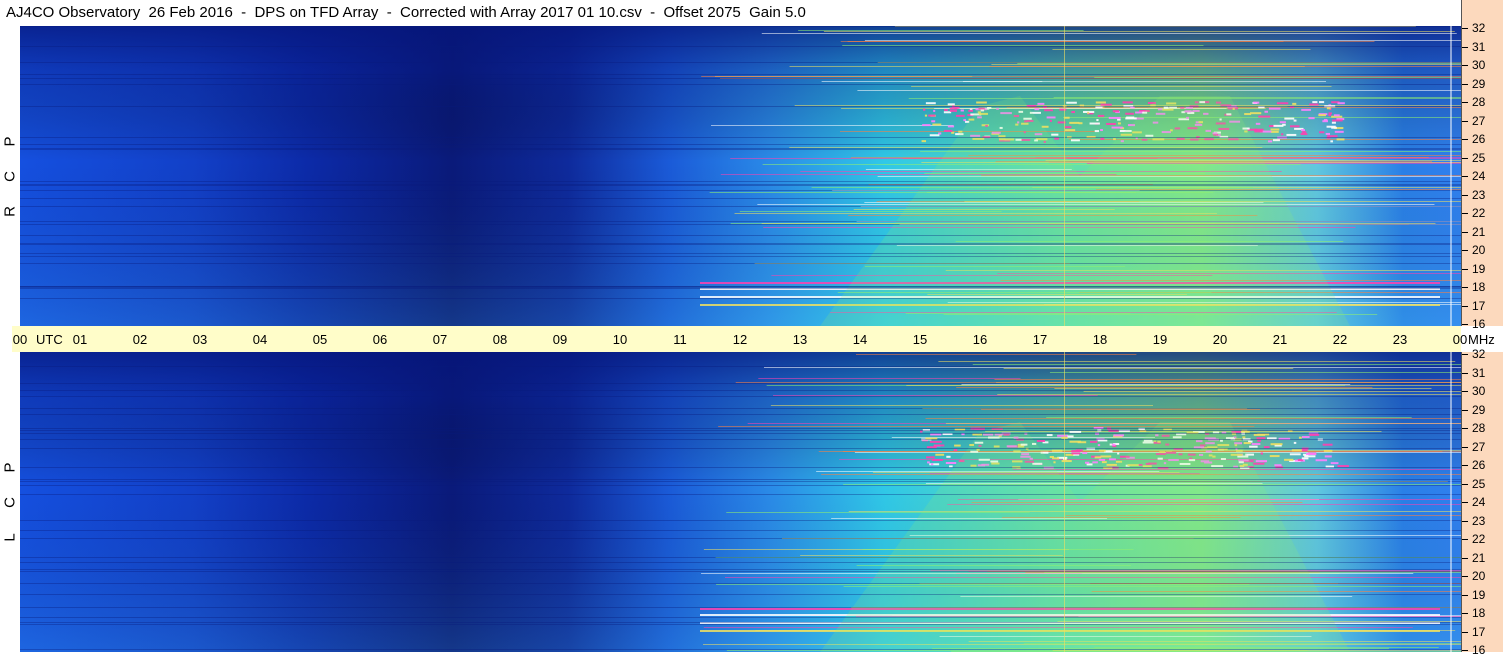  Describe the element at coordinates (560, 339) in the screenshot. I see `time-tick-label: 09` at that location.